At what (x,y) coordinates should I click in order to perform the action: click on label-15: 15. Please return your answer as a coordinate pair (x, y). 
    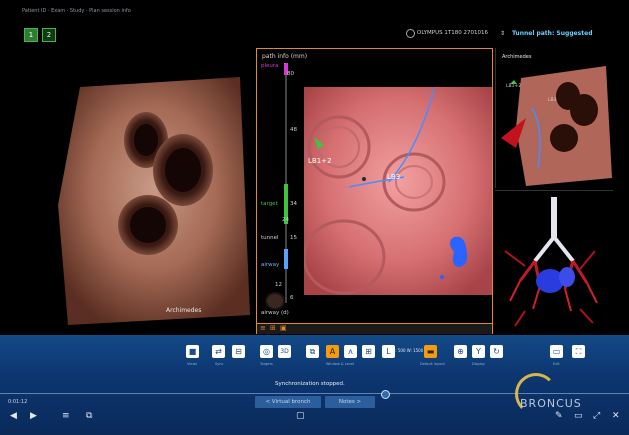
    Looking at the image, I should click on (293, 238).